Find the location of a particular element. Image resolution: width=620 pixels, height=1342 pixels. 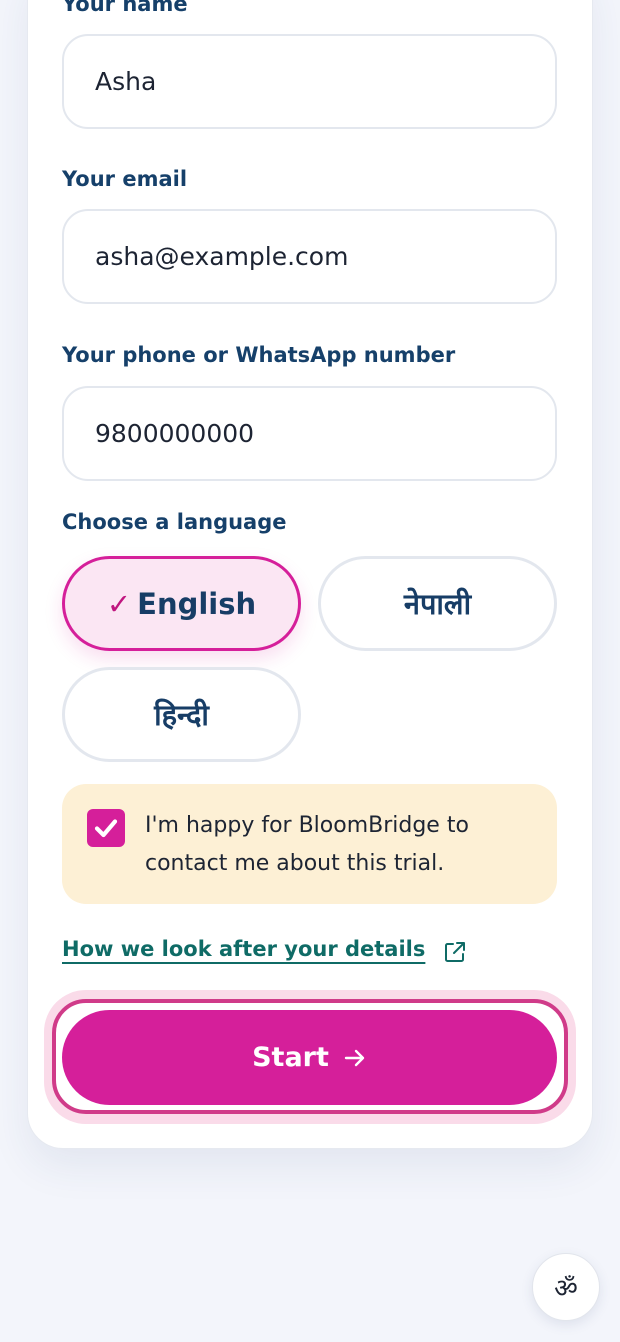

phone-field is located at coordinates (309, 433).